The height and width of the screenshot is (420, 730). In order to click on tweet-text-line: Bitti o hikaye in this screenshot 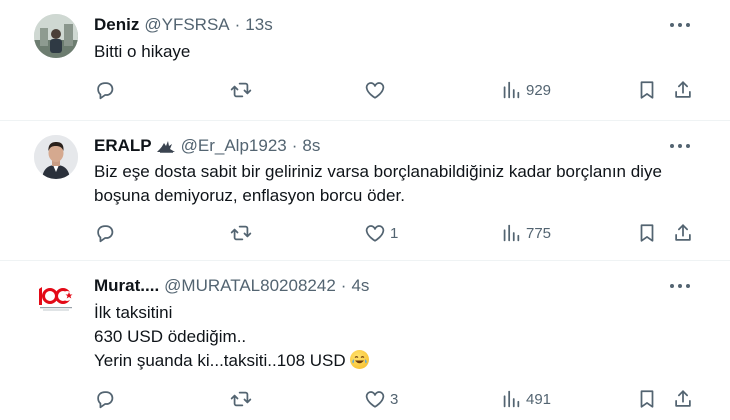, I will do `click(142, 51)`.